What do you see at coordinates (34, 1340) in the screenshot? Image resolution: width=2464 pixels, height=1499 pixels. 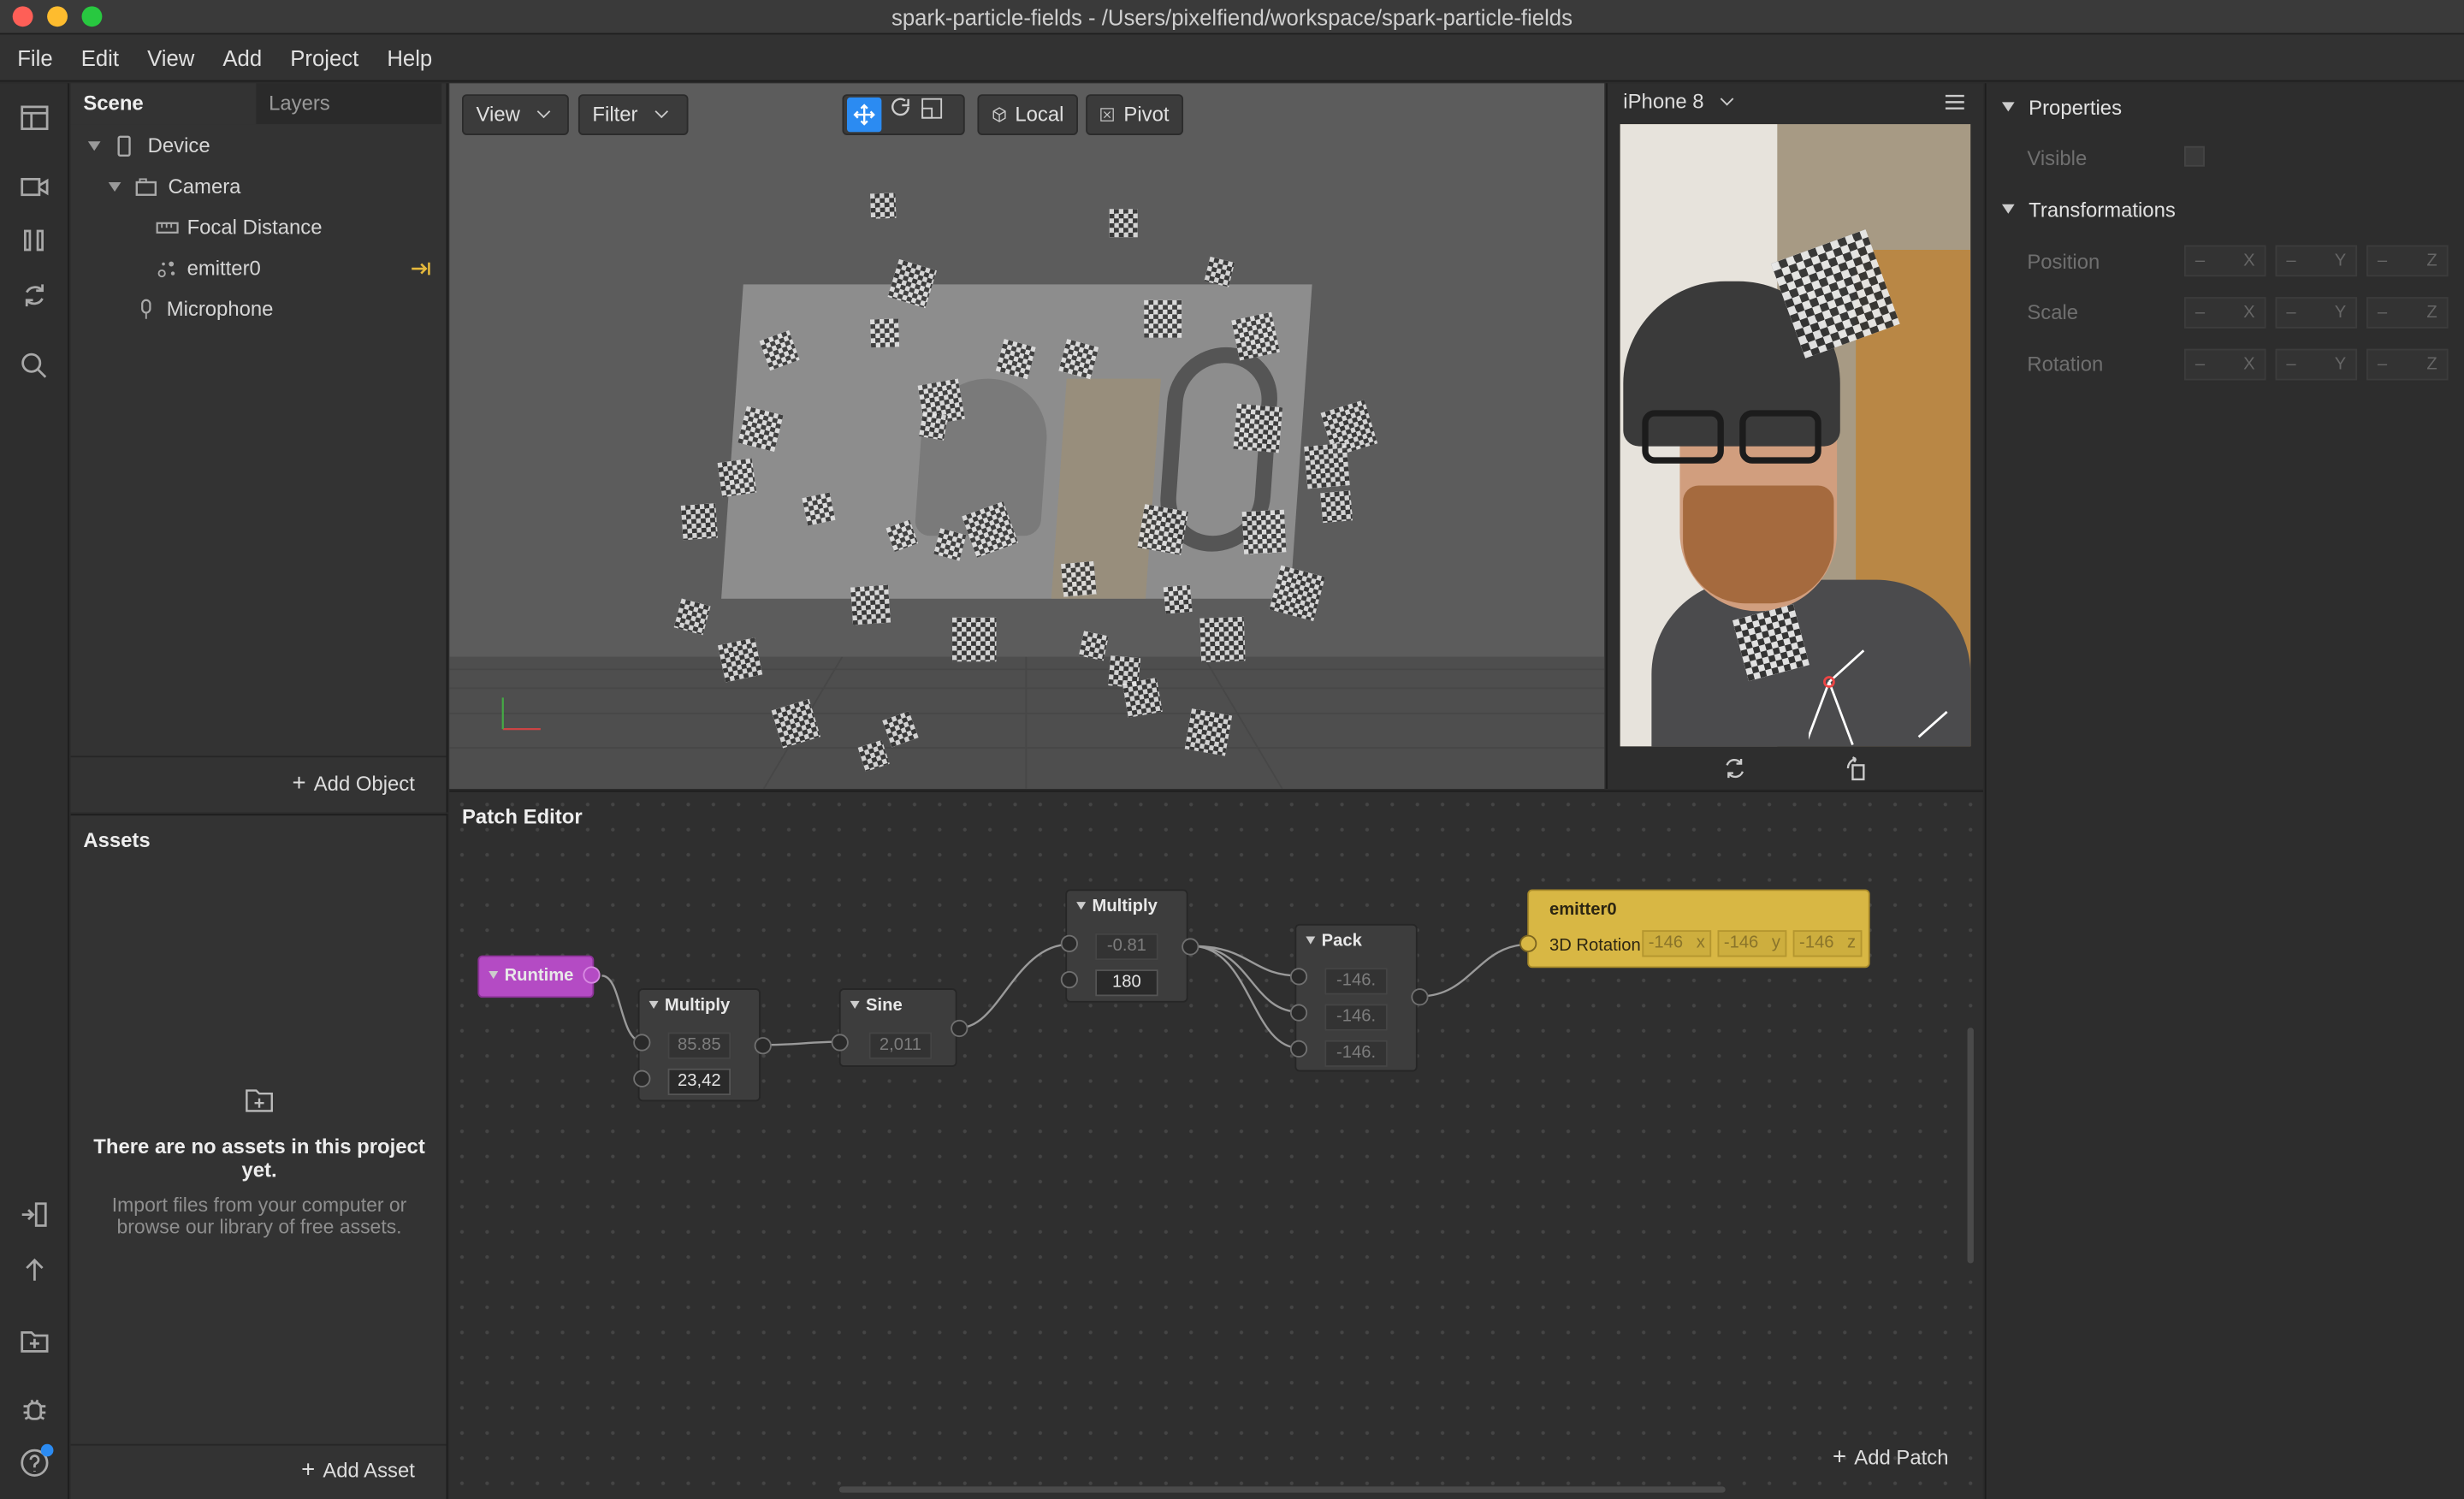 I see `add-folder-icon` at bounding box center [34, 1340].